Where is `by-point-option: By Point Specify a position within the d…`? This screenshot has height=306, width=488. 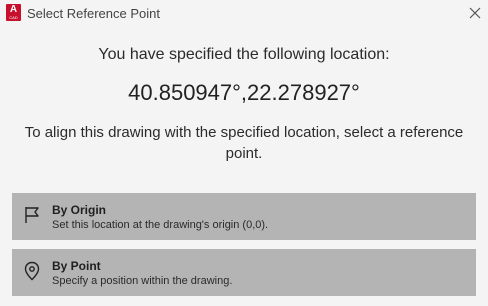
by-point-option: By Point Specify a position within the d… is located at coordinates (244, 272).